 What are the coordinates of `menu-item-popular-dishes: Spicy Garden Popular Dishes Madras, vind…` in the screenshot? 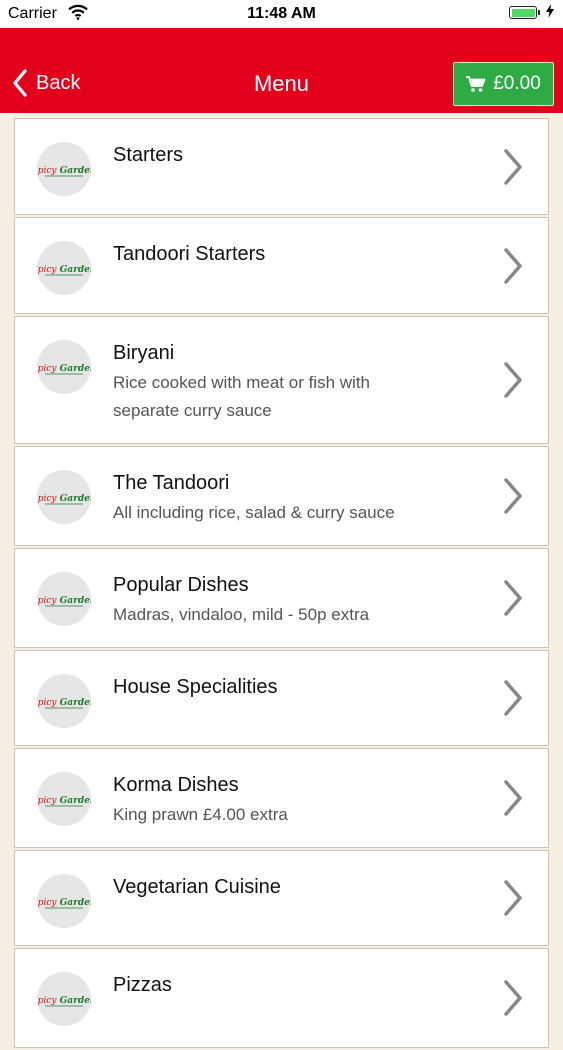 It's located at (281, 598).